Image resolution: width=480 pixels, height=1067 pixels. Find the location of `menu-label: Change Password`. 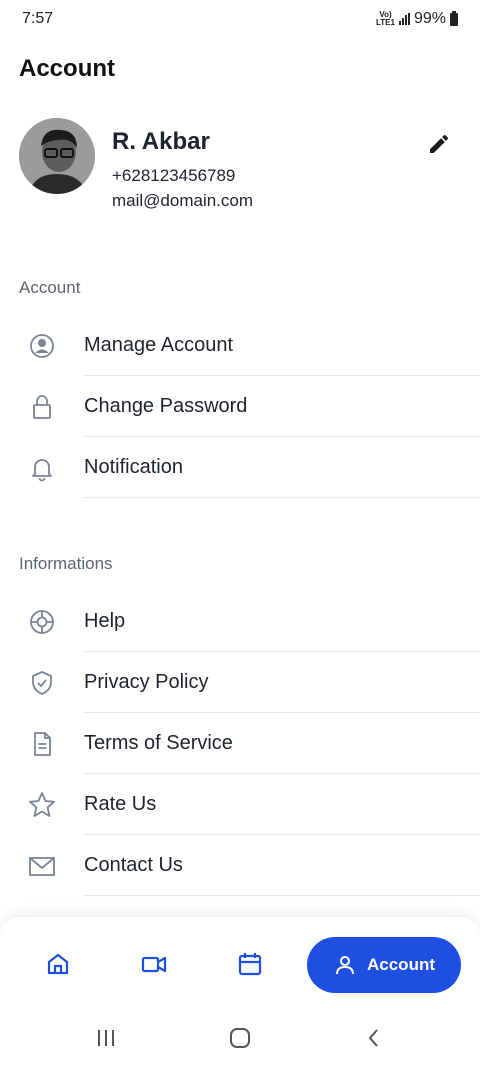

menu-label: Change Password is located at coordinates (166, 406).